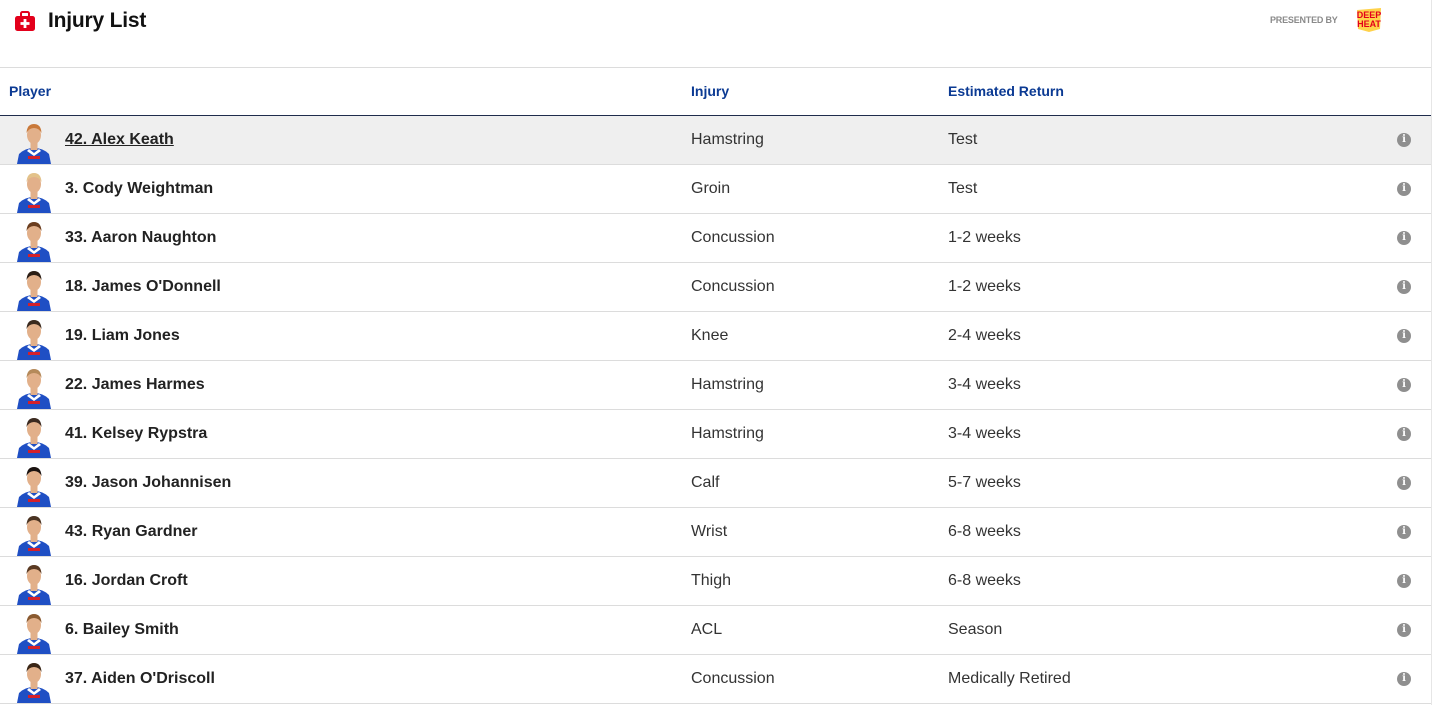 The width and height of the screenshot is (1453, 705). What do you see at coordinates (1006, 91) in the screenshot?
I see `column-header-estimated-return: Estimated Return` at bounding box center [1006, 91].